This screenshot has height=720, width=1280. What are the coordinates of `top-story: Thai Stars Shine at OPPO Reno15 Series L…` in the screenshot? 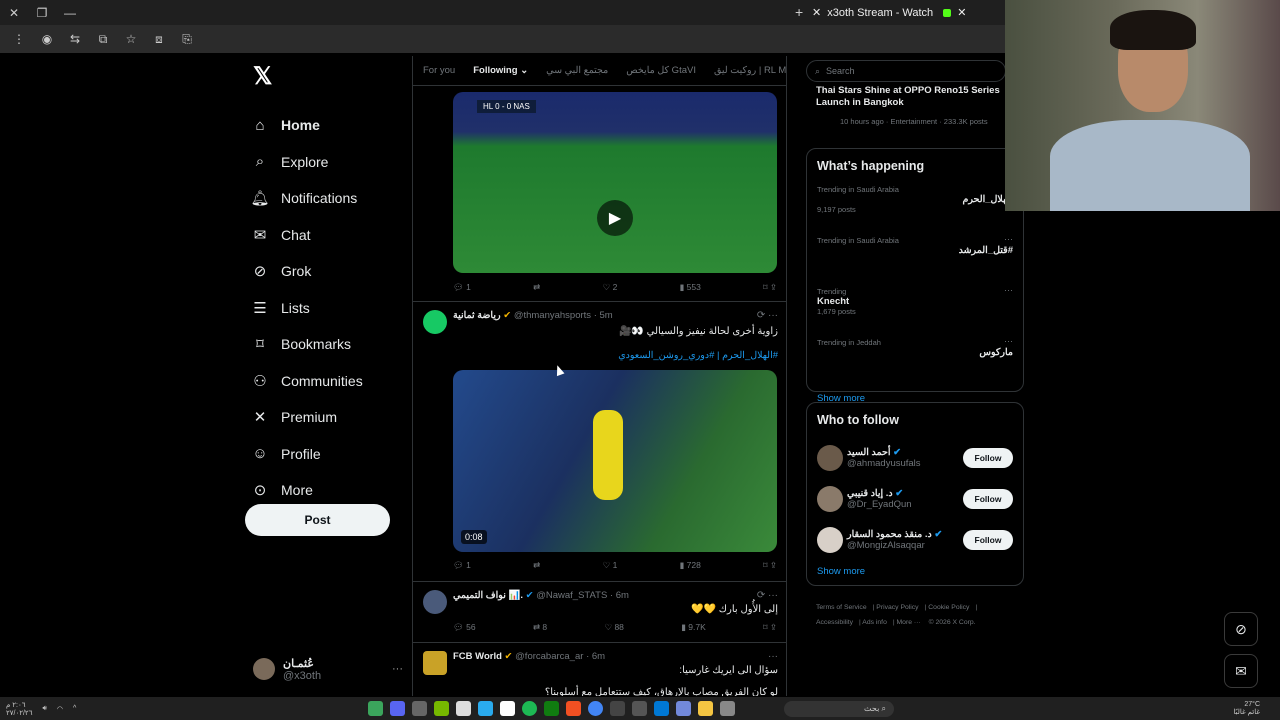 It's located at (911, 105).